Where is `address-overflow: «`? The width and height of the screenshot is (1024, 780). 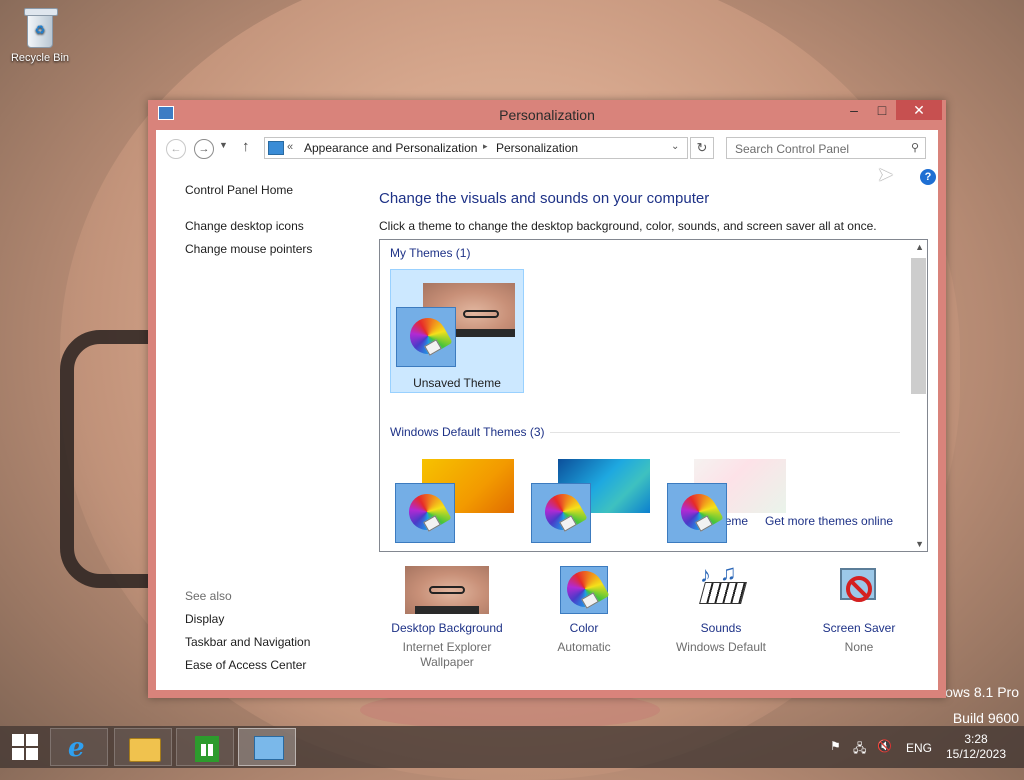
address-overflow: « is located at coordinates (290, 147).